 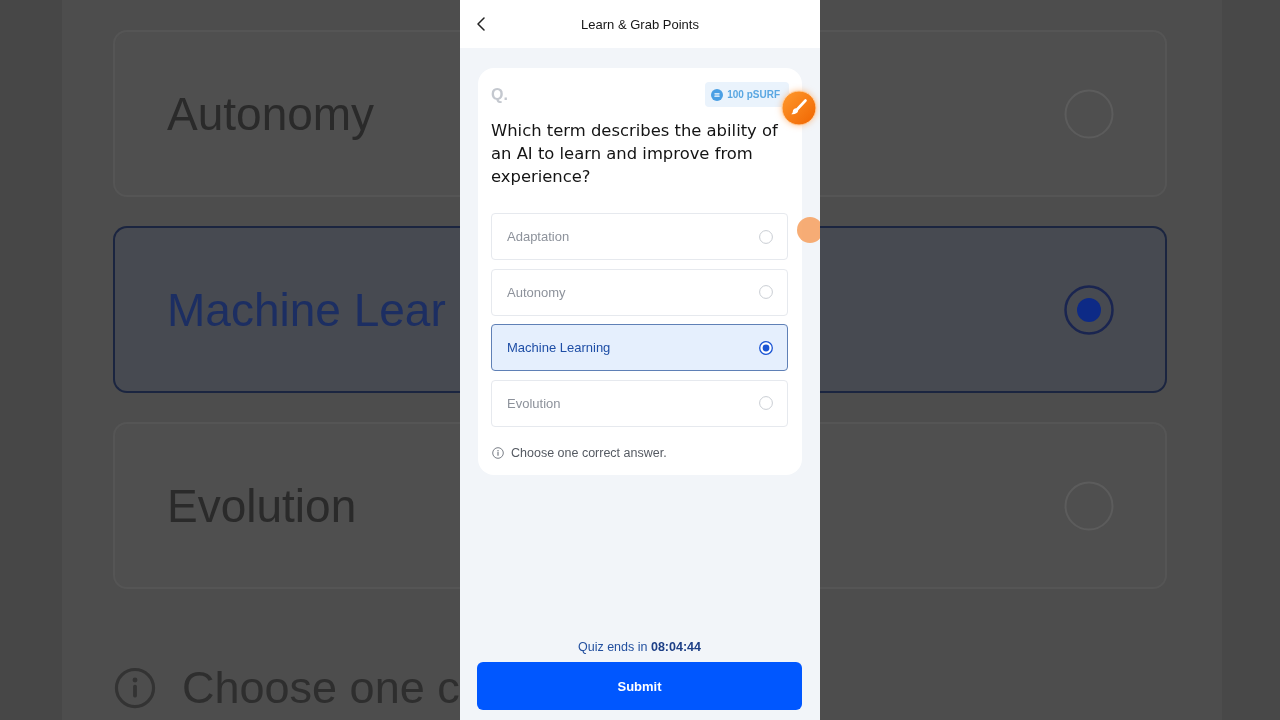 What do you see at coordinates (635, 154) in the screenshot?
I see `question-text: Which term describes the ability of an AI to learn and improve from experience?` at bounding box center [635, 154].